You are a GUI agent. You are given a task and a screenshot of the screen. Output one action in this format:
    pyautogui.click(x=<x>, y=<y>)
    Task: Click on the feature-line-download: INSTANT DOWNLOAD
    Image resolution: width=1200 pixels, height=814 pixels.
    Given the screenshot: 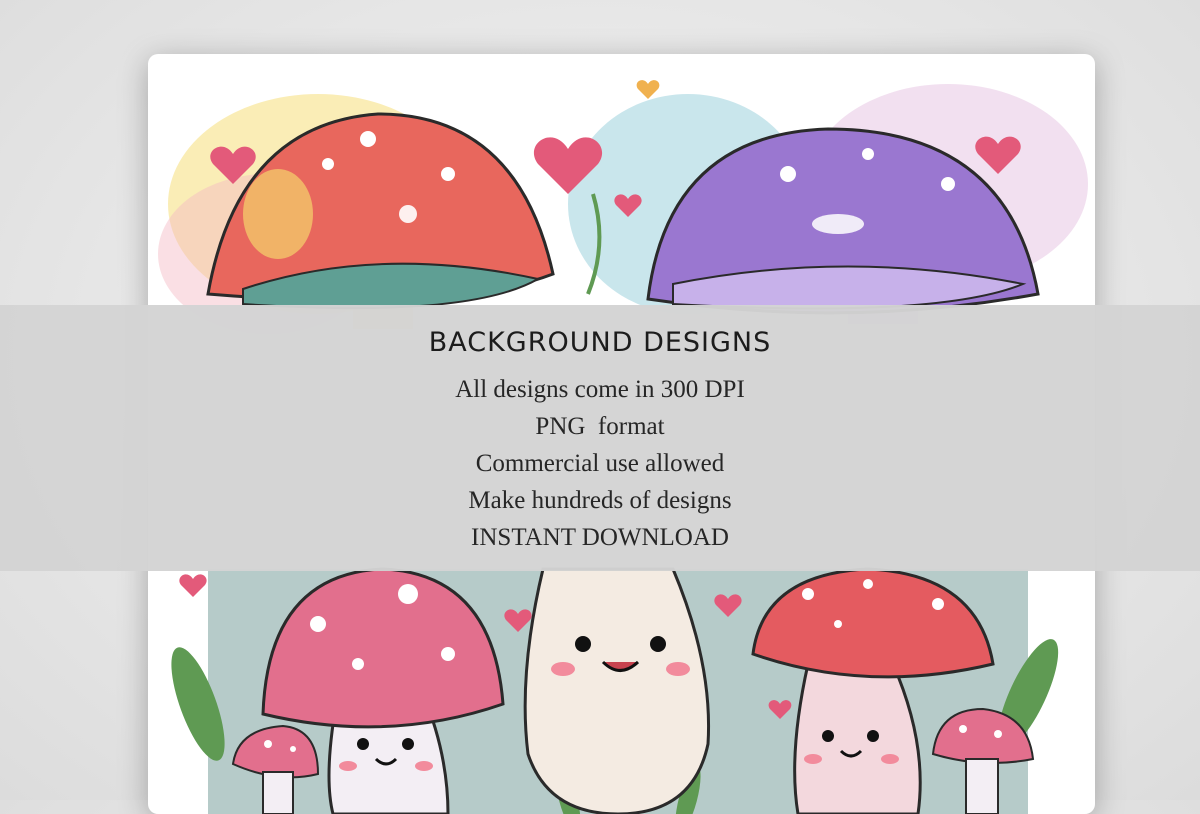 What is the action you would take?
    pyautogui.click(x=600, y=537)
    